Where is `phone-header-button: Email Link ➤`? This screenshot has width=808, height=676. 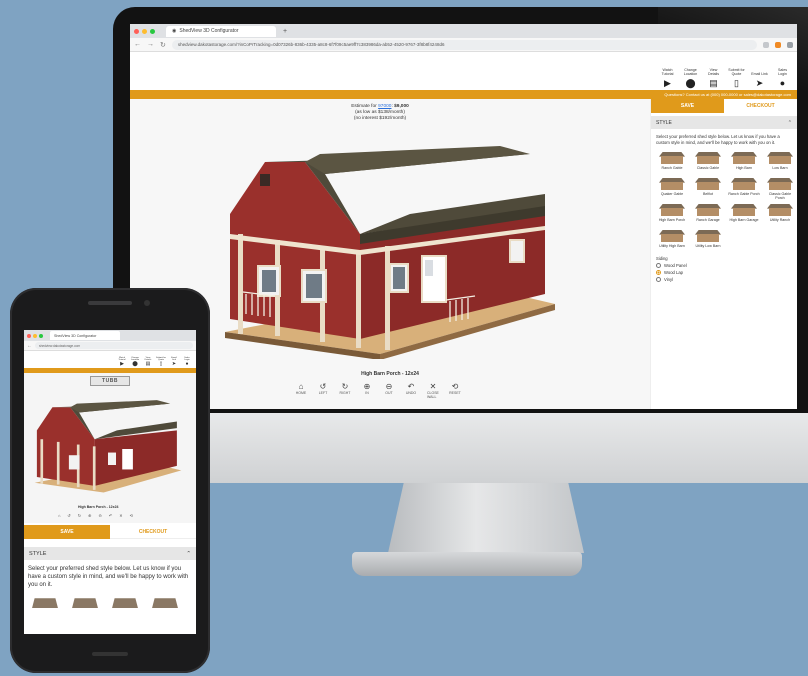
phone-header-button: Email Link ➤ is located at coordinates (174, 362).